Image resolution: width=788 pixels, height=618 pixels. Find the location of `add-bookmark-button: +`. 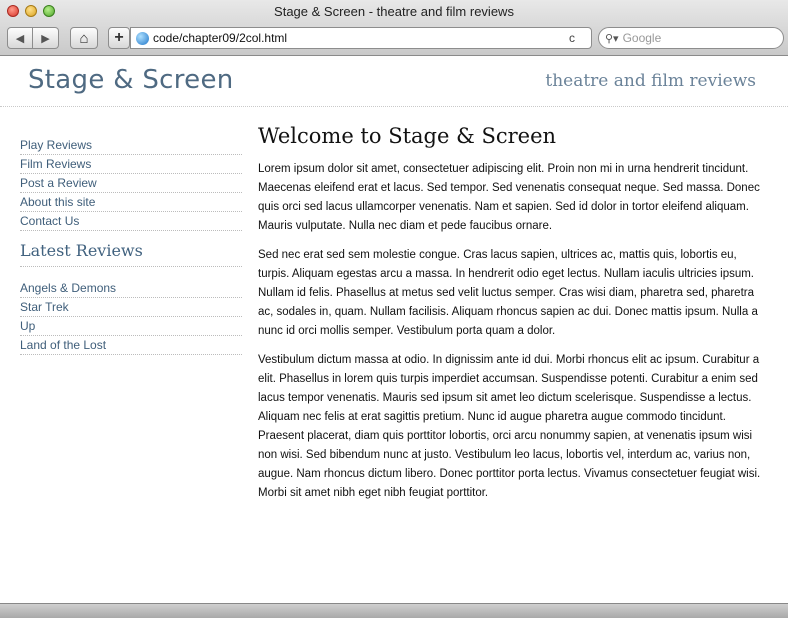

add-bookmark-button: + is located at coordinates (119, 38).